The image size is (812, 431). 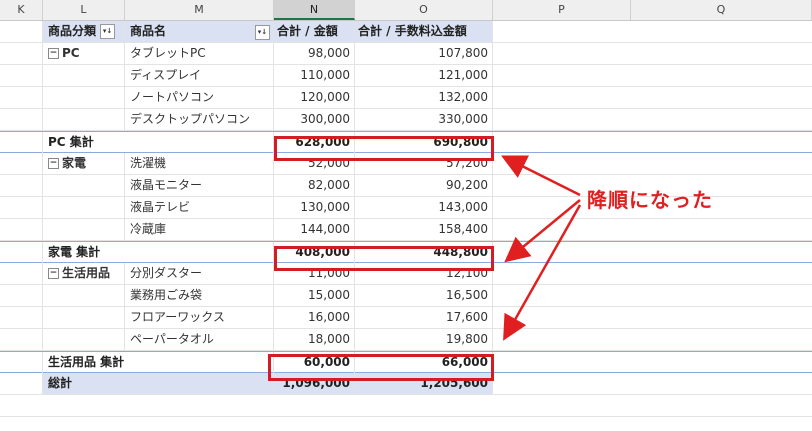 I want to click on annotation-arrows, so click(x=541, y=248).